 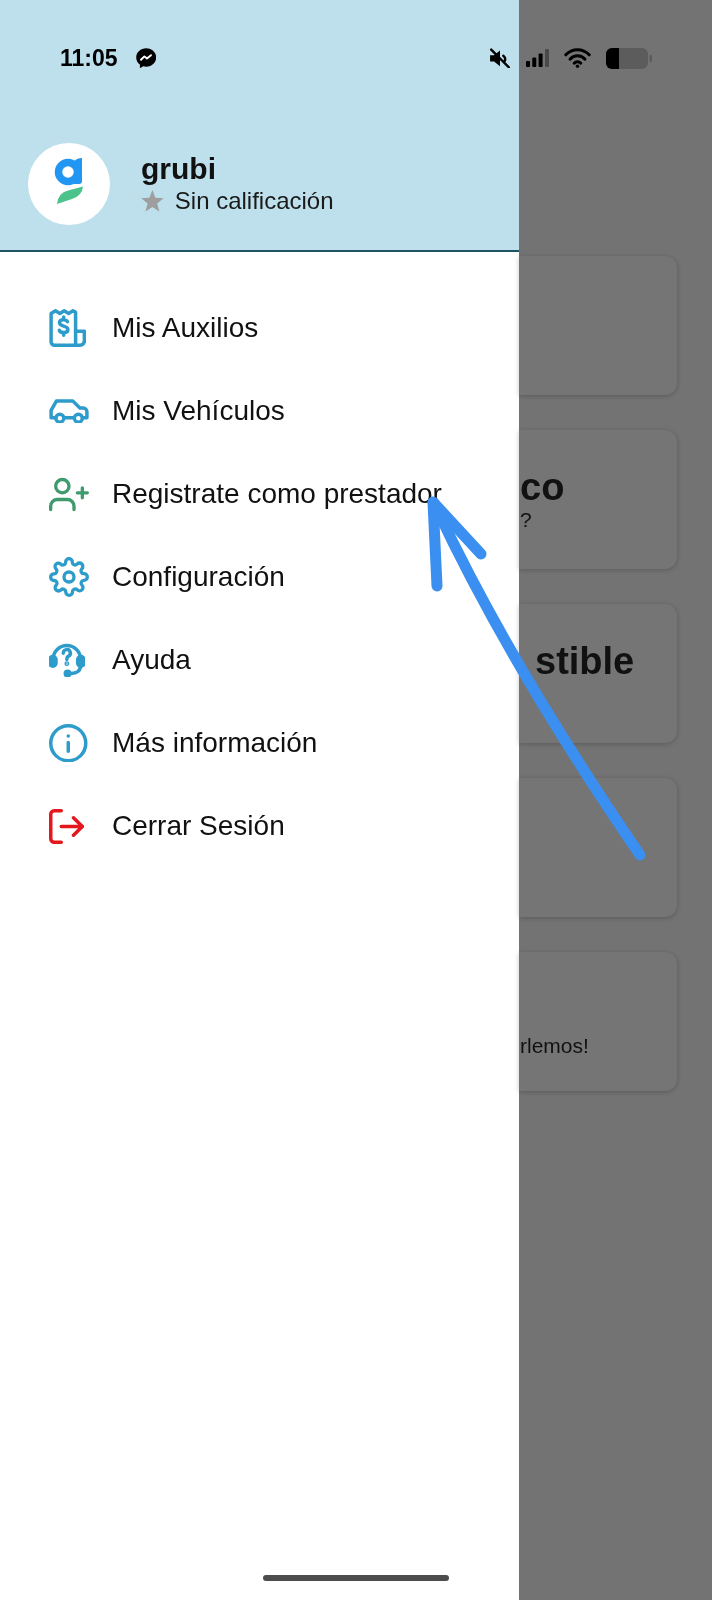 I want to click on menu-item: Ayuda, so click(x=120, y=660).